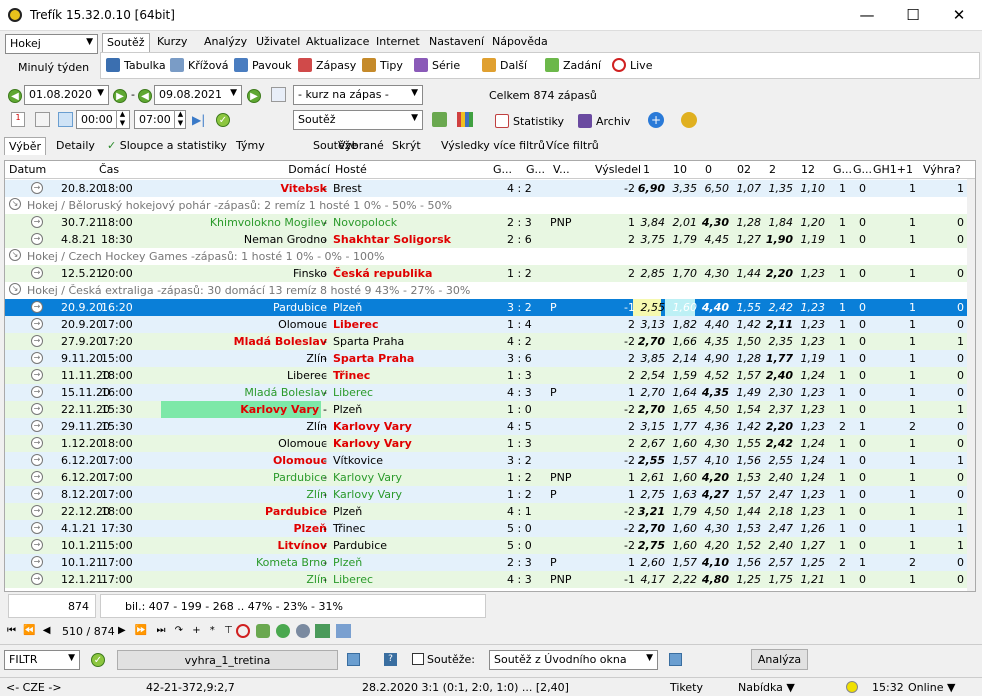 The height and width of the screenshot is (696, 982). I want to click on analyza-button: Analýza, so click(779, 659).